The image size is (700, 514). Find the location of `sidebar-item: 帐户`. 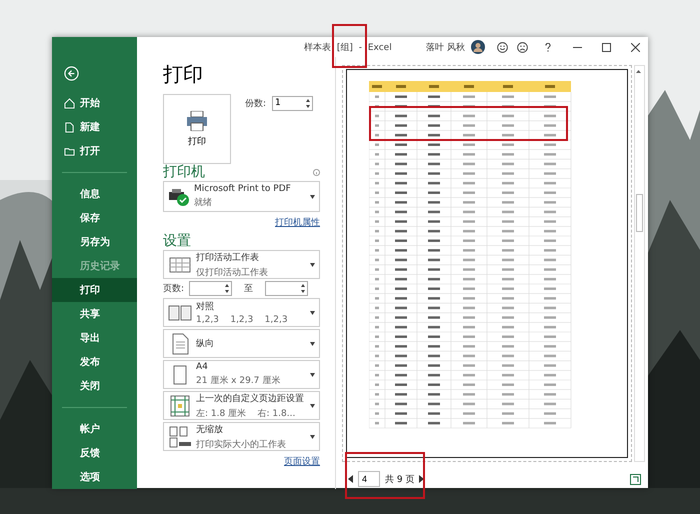

sidebar-item: 帐户 is located at coordinates (94, 429).